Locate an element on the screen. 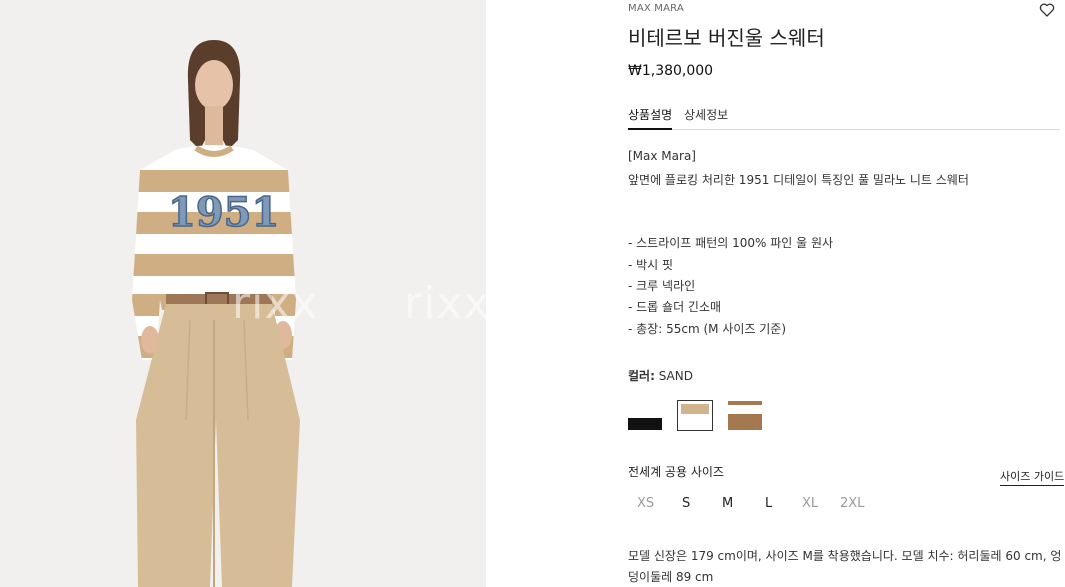  color-value: SAND is located at coordinates (675, 376).